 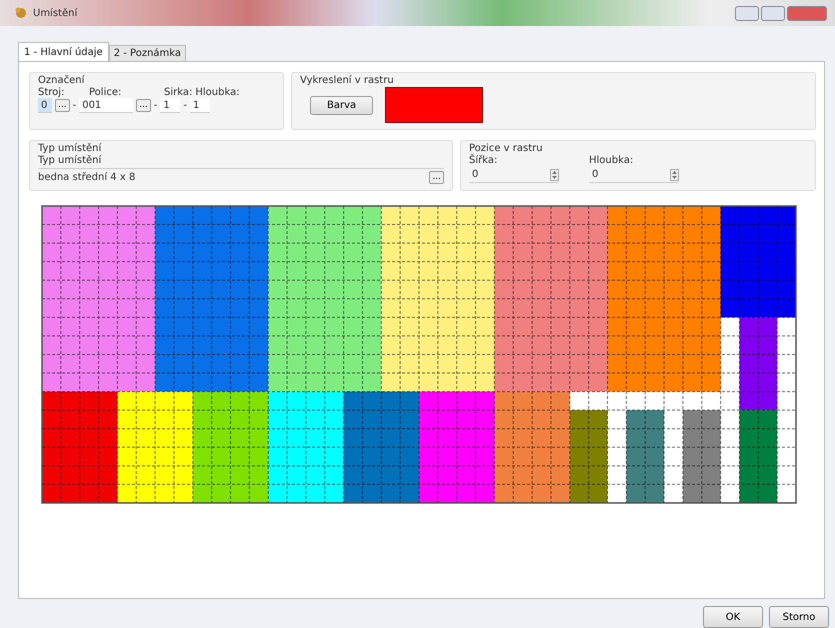 What do you see at coordinates (52, 92) in the screenshot?
I see `field-label: Stroj:` at bounding box center [52, 92].